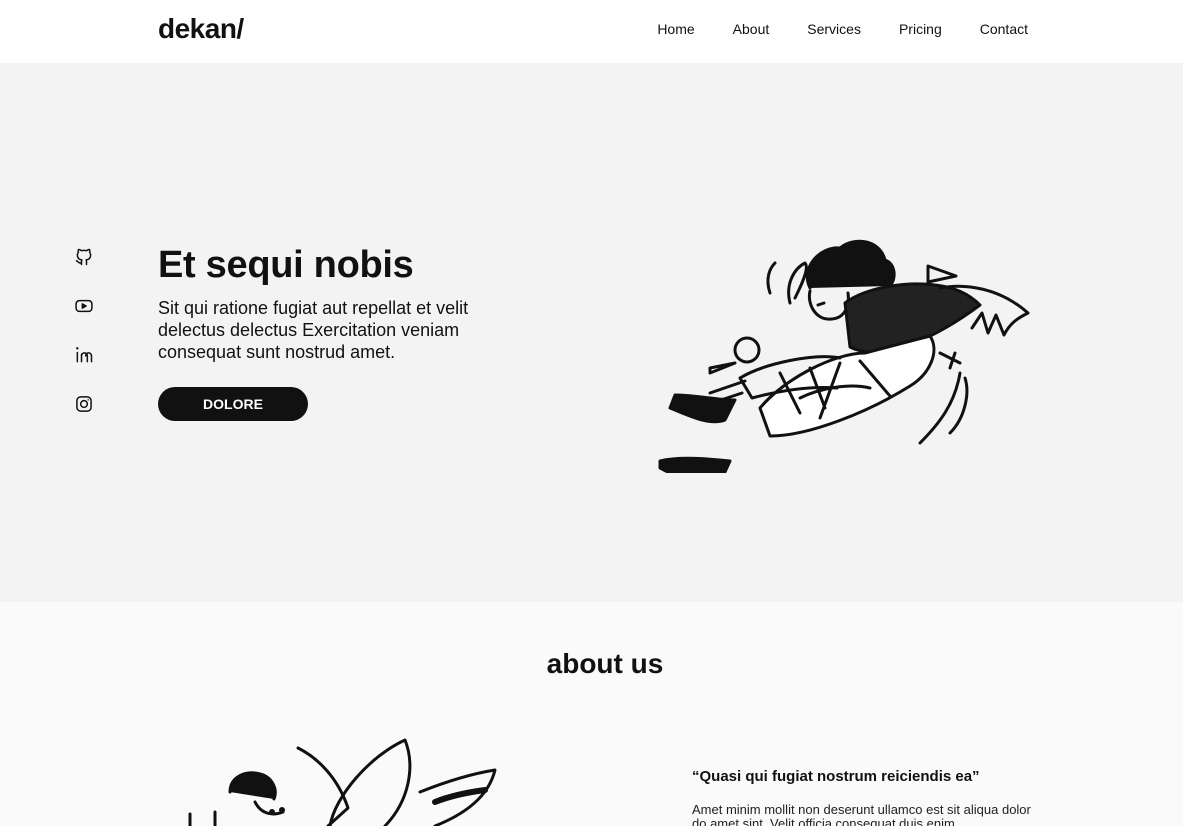  What do you see at coordinates (286, 265) in the screenshot?
I see `hero-title: Et sequi nobis` at bounding box center [286, 265].